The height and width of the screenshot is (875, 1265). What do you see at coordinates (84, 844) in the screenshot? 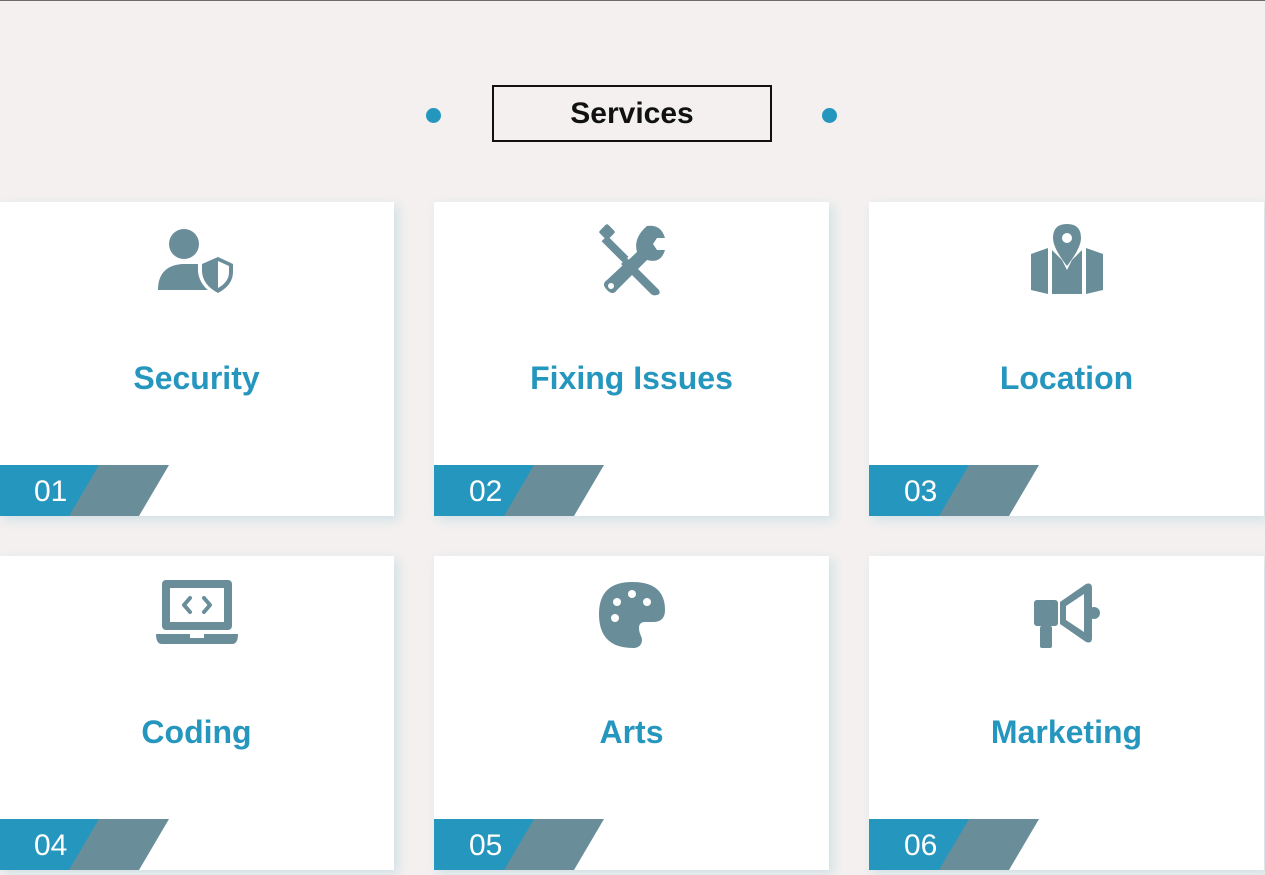
I see `service-number-tab: 04` at bounding box center [84, 844].